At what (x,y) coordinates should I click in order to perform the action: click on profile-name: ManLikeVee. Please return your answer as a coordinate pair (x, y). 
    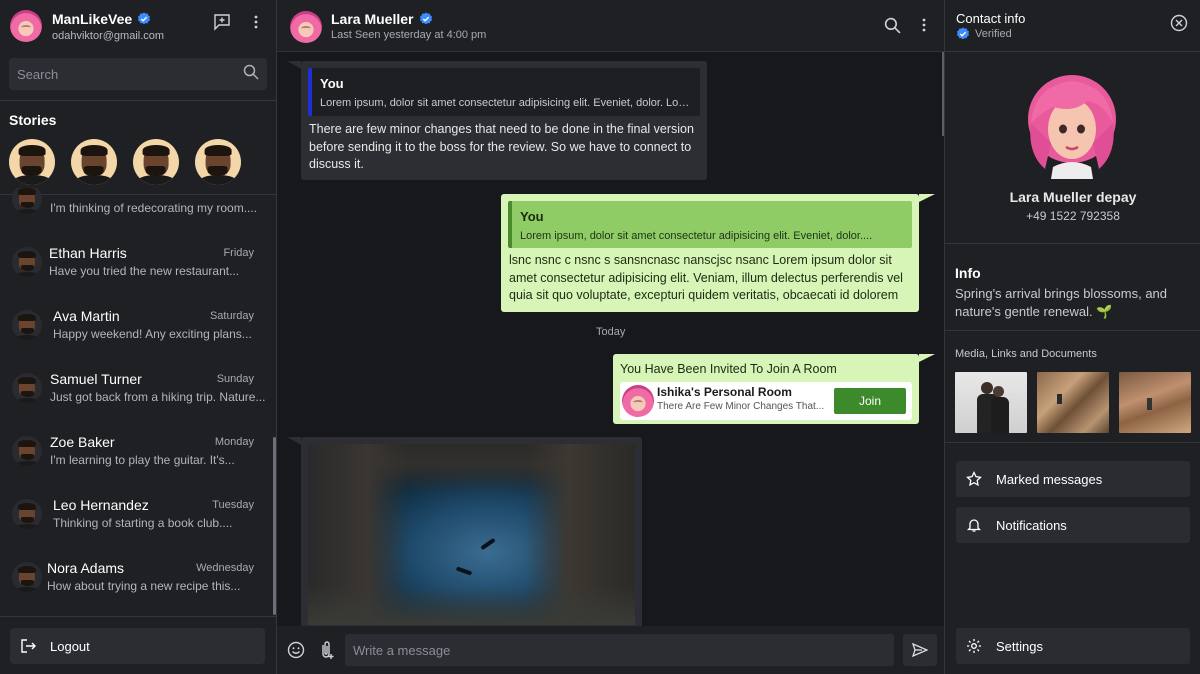
    Looking at the image, I should click on (92, 18).